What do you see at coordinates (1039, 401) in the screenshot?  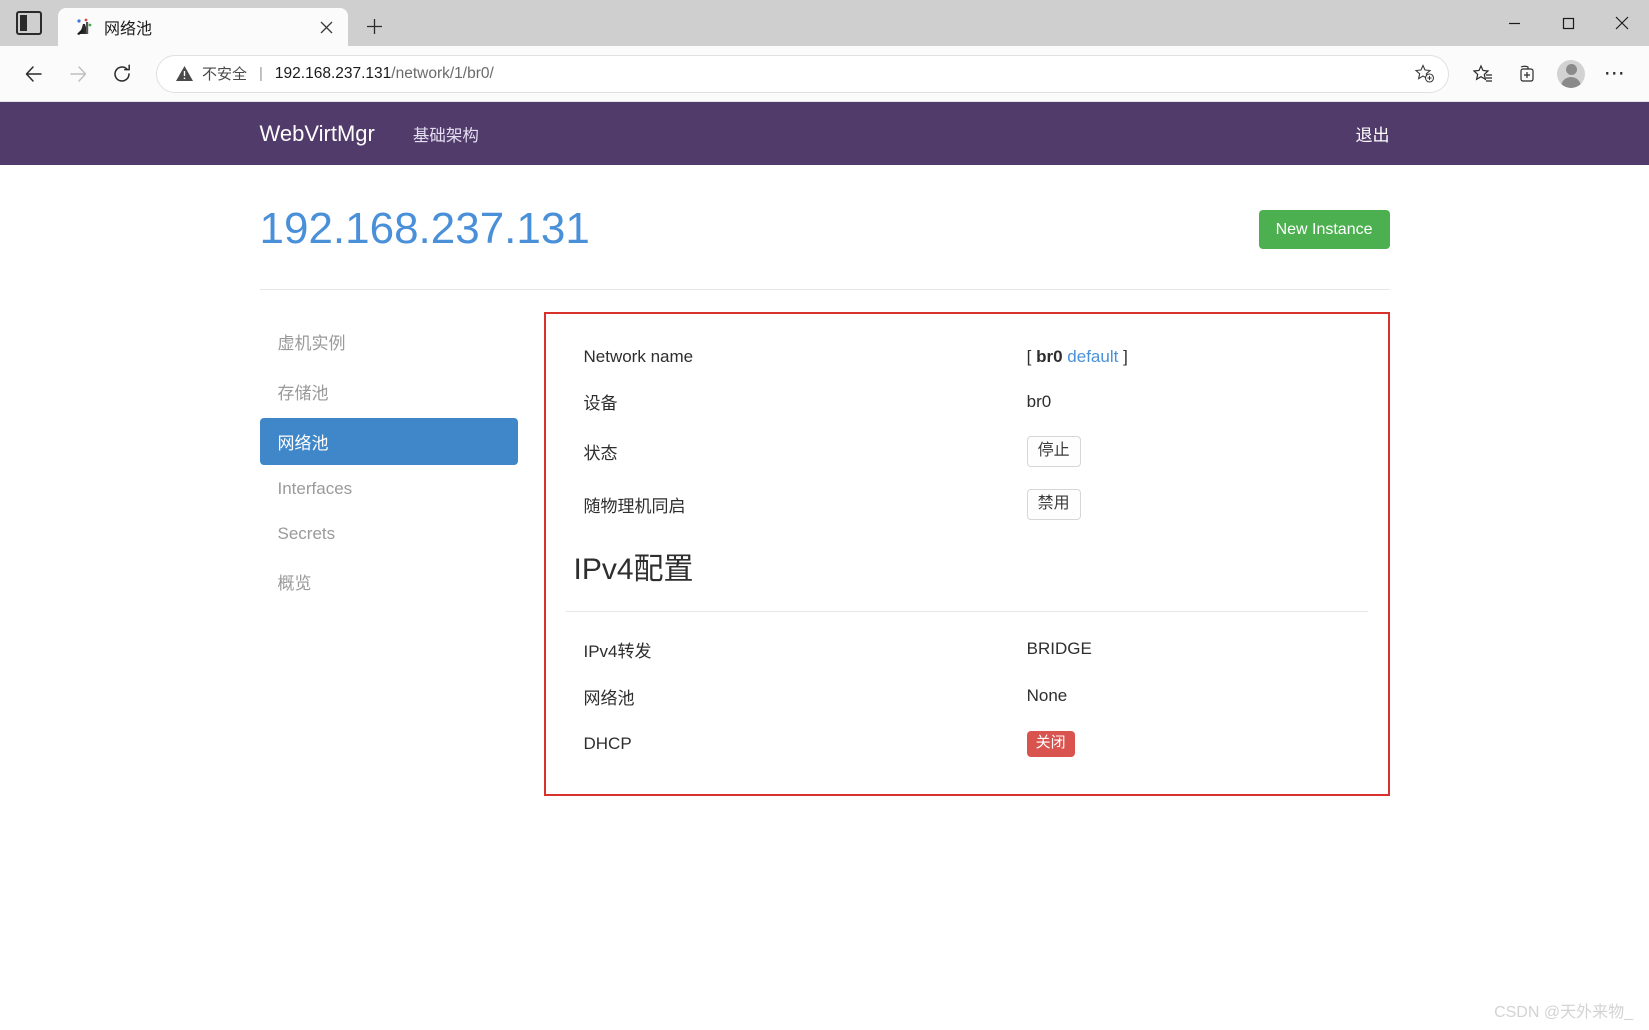 I see `row-value-device: br0` at bounding box center [1039, 401].